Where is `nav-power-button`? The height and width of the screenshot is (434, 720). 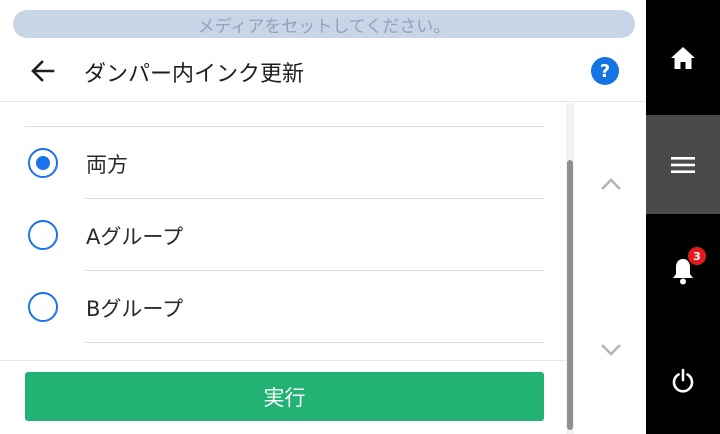
nav-power-button is located at coordinates (683, 380).